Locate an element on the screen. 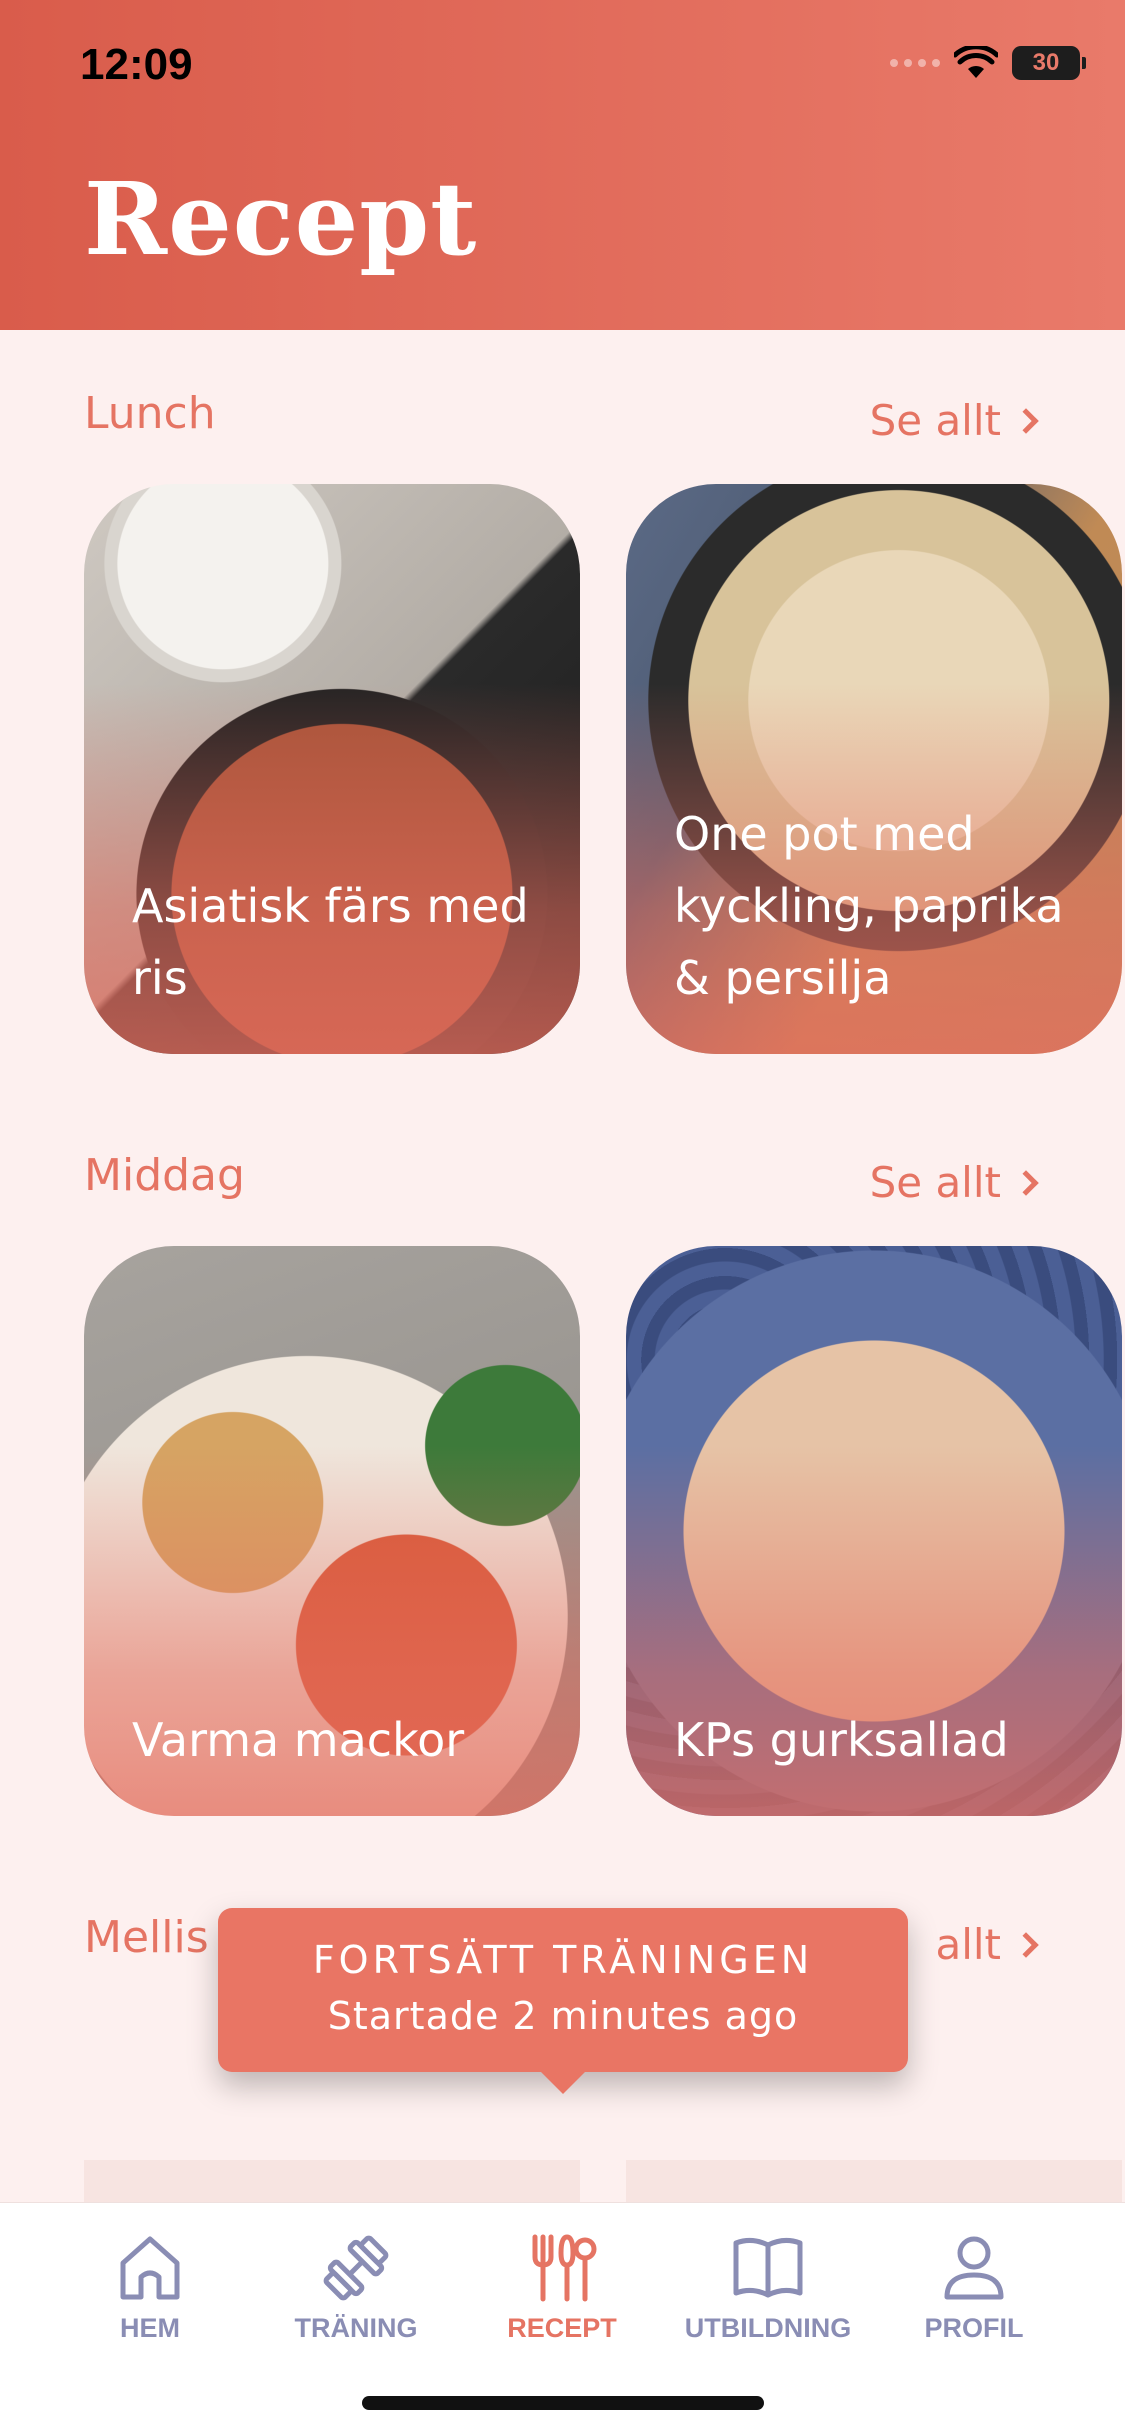 The height and width of the screenshot is (2436, 1125). tab-recept: RECEPT is located at coordinates (562, 2288).